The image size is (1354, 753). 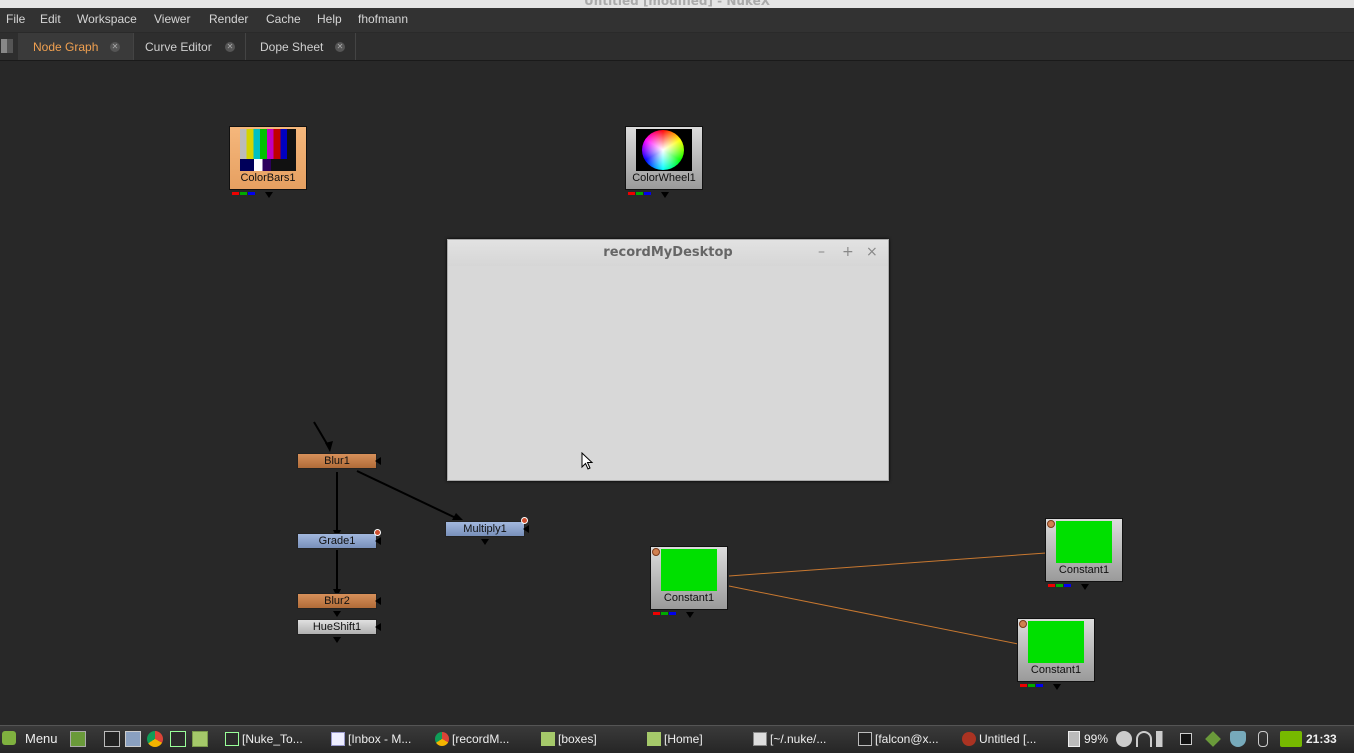 I want to click on battery-icon, so click(x=1074, y=739).